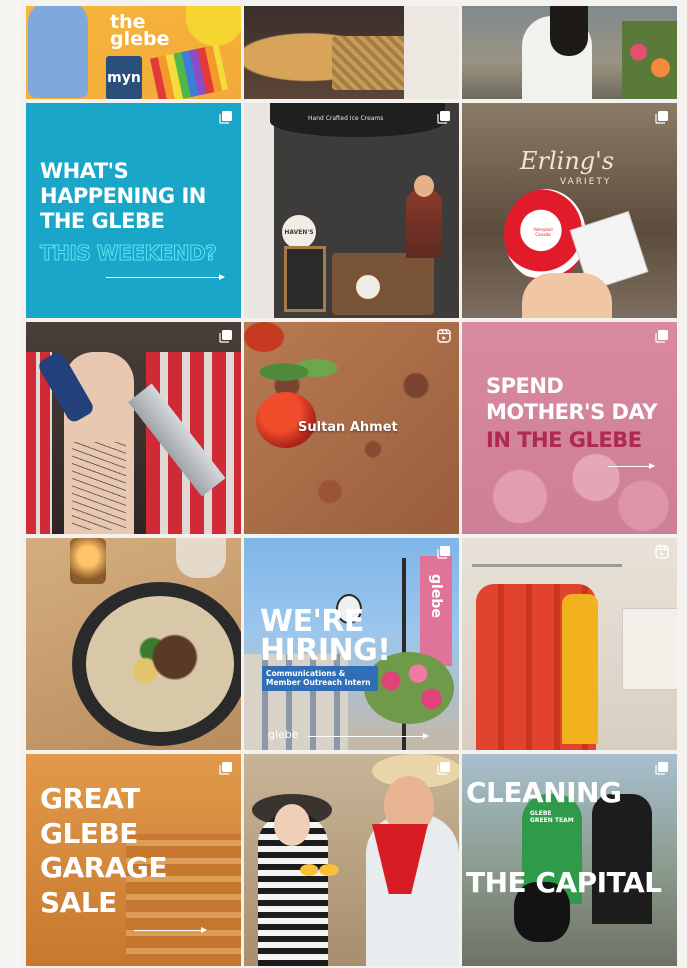 This screenshot has width=687, height=968. I want to click on hand, so click(567, 295).